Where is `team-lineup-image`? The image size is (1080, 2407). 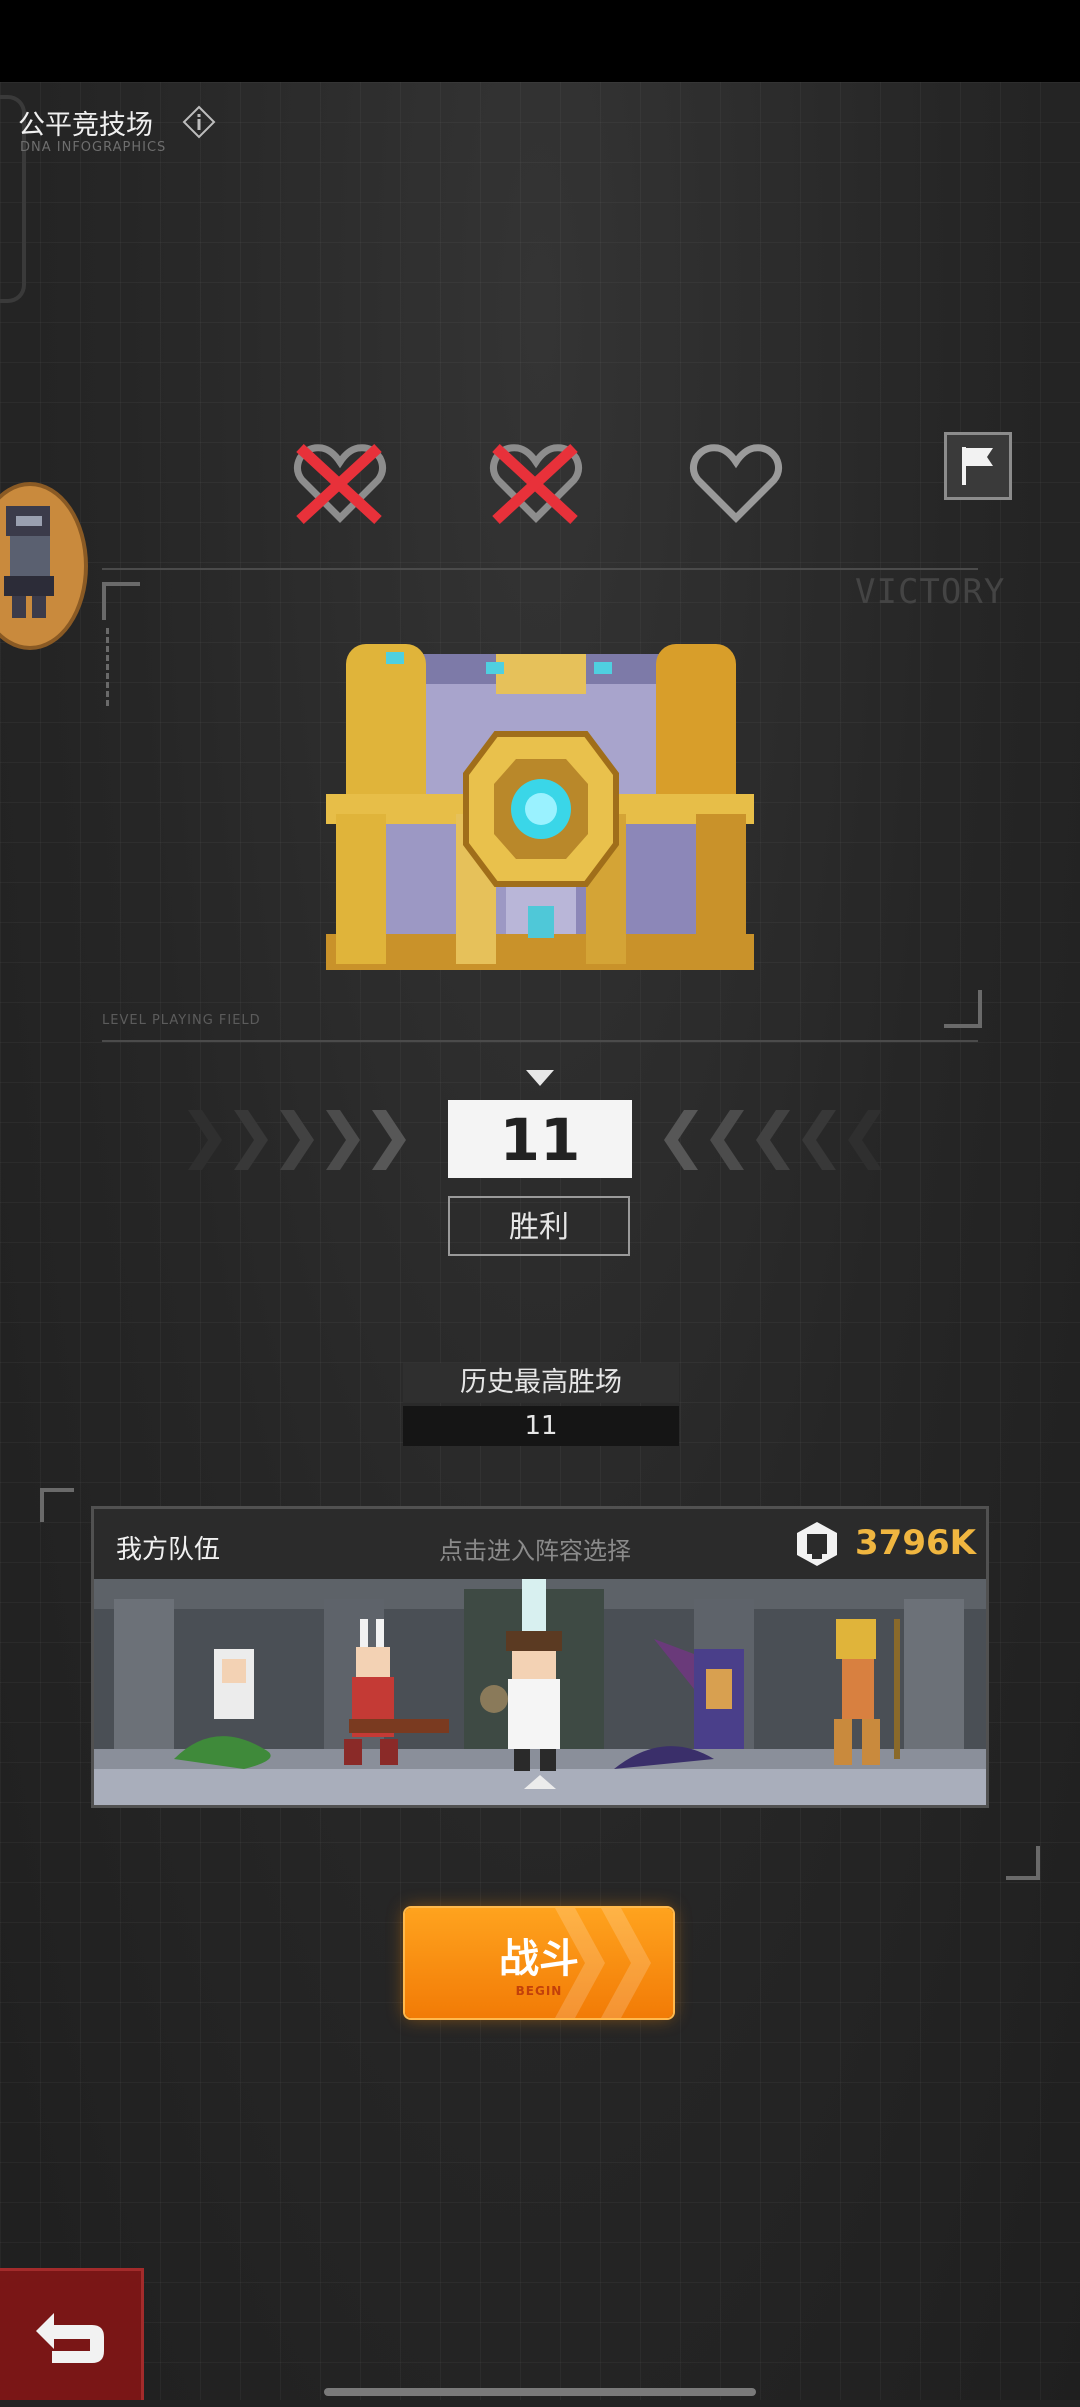 team-lineup-image is located at coordinates (540, 1692).